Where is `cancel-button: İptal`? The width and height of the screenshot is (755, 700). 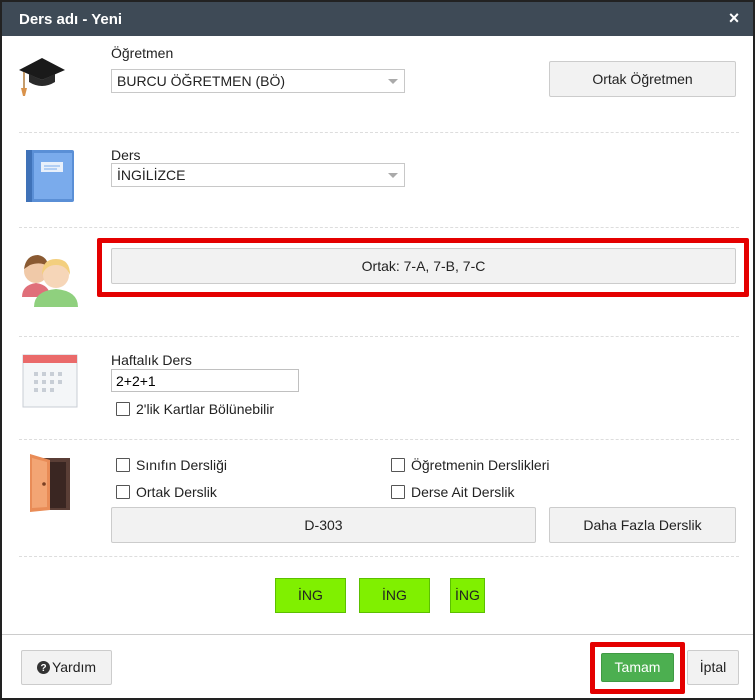
cancel-button: İptal is located at coordinates (713, 667).